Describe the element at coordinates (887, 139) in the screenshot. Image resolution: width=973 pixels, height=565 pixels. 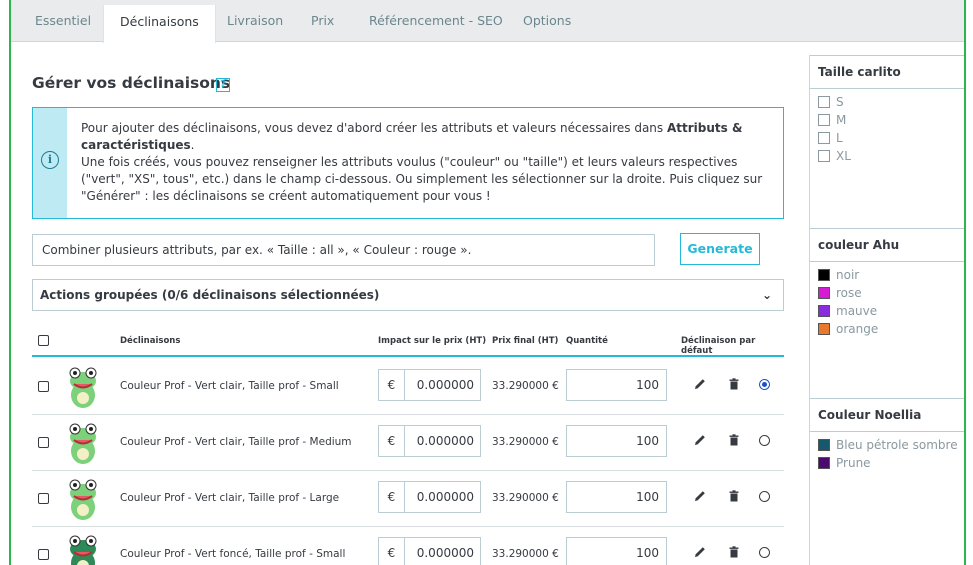
I see `attribute-option: L` at that location.